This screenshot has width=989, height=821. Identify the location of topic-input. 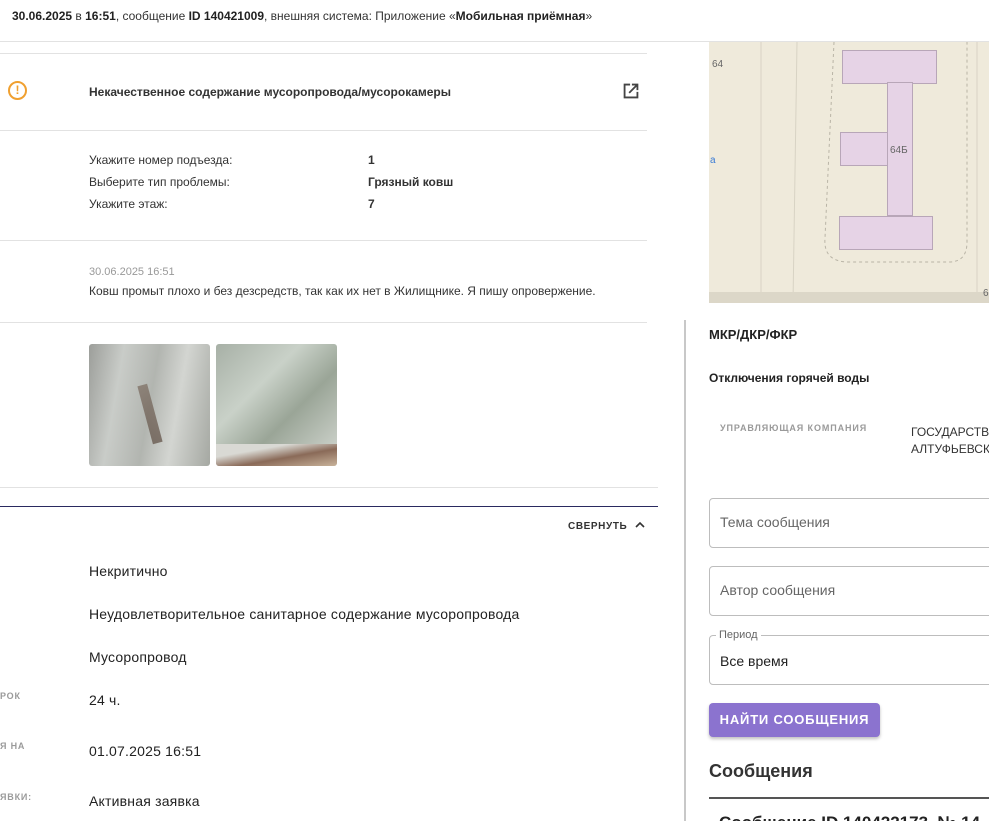
(854, 522).